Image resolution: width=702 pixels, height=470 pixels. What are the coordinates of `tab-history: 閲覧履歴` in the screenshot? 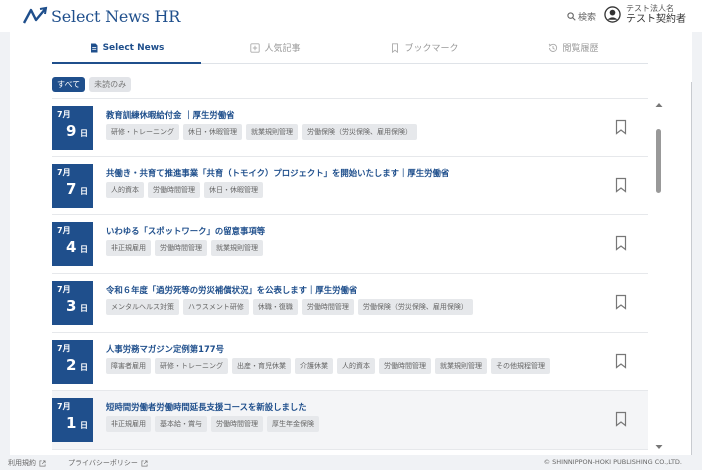 It's located at (573, 47).